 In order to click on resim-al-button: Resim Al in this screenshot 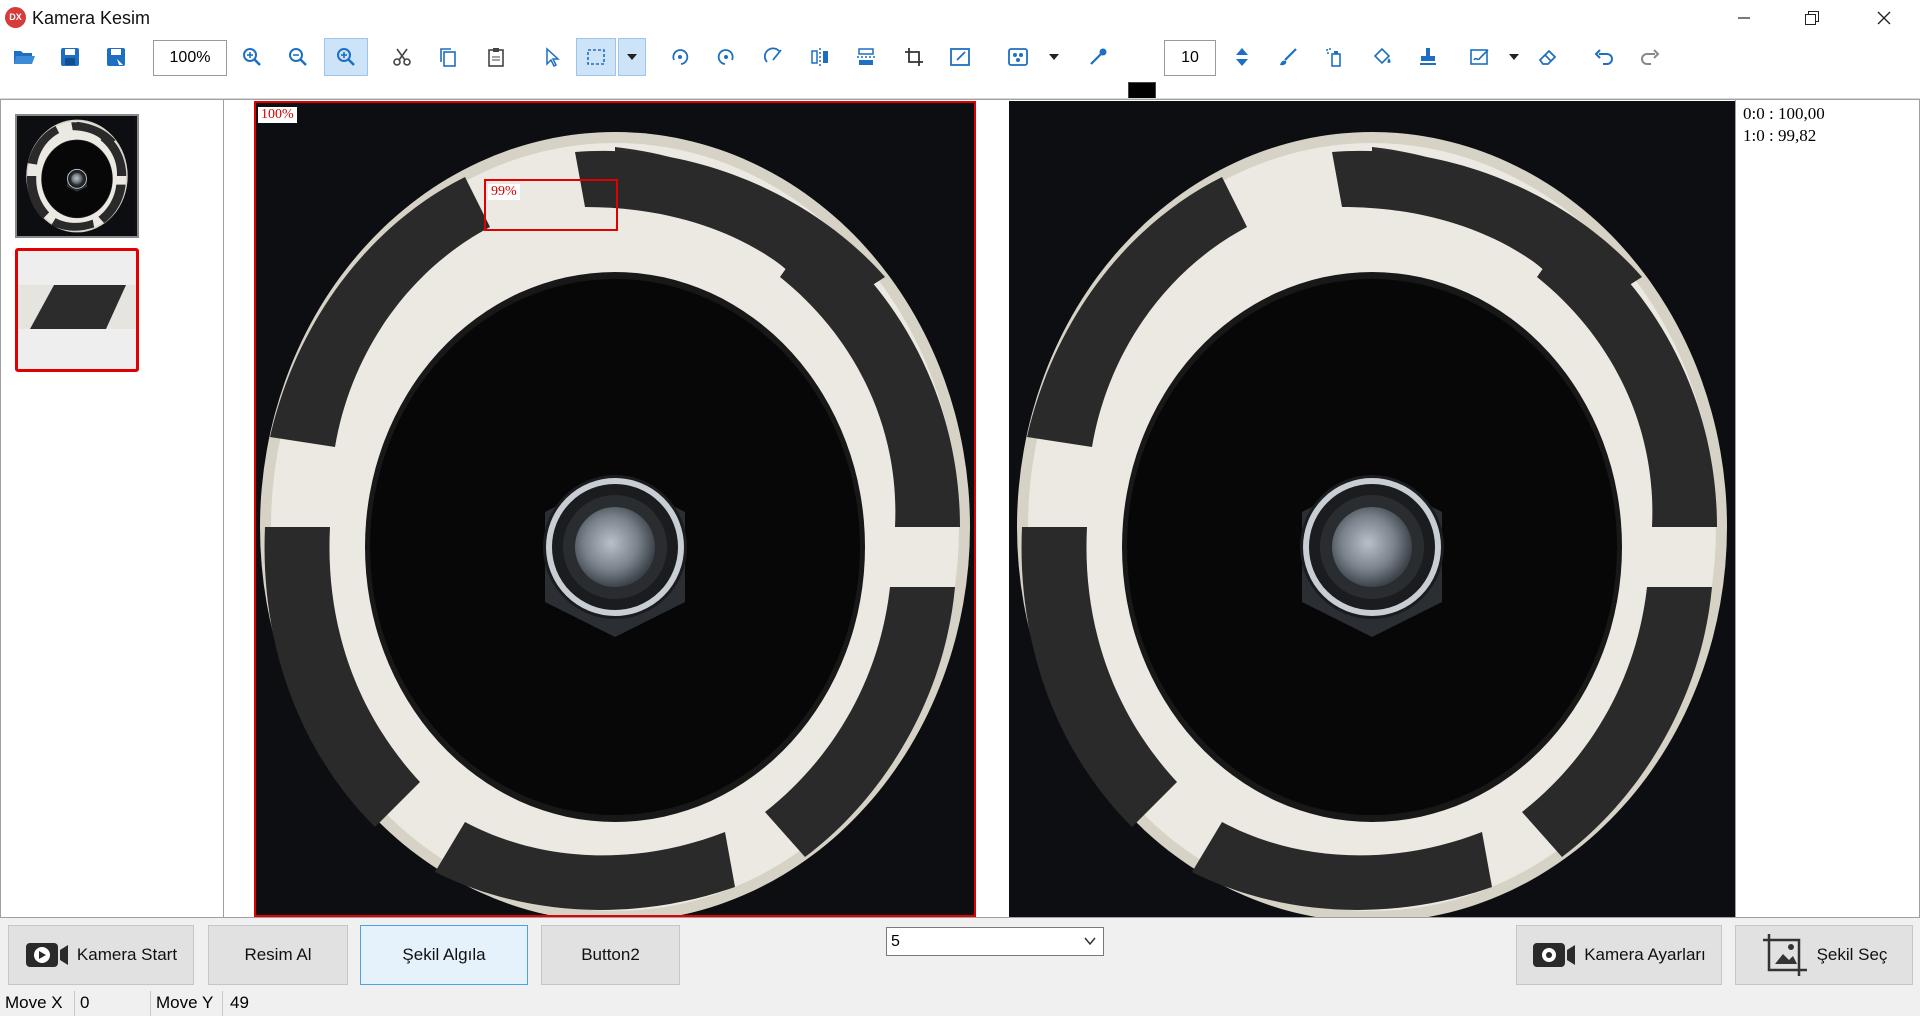, I will do `click(278, 955)`.